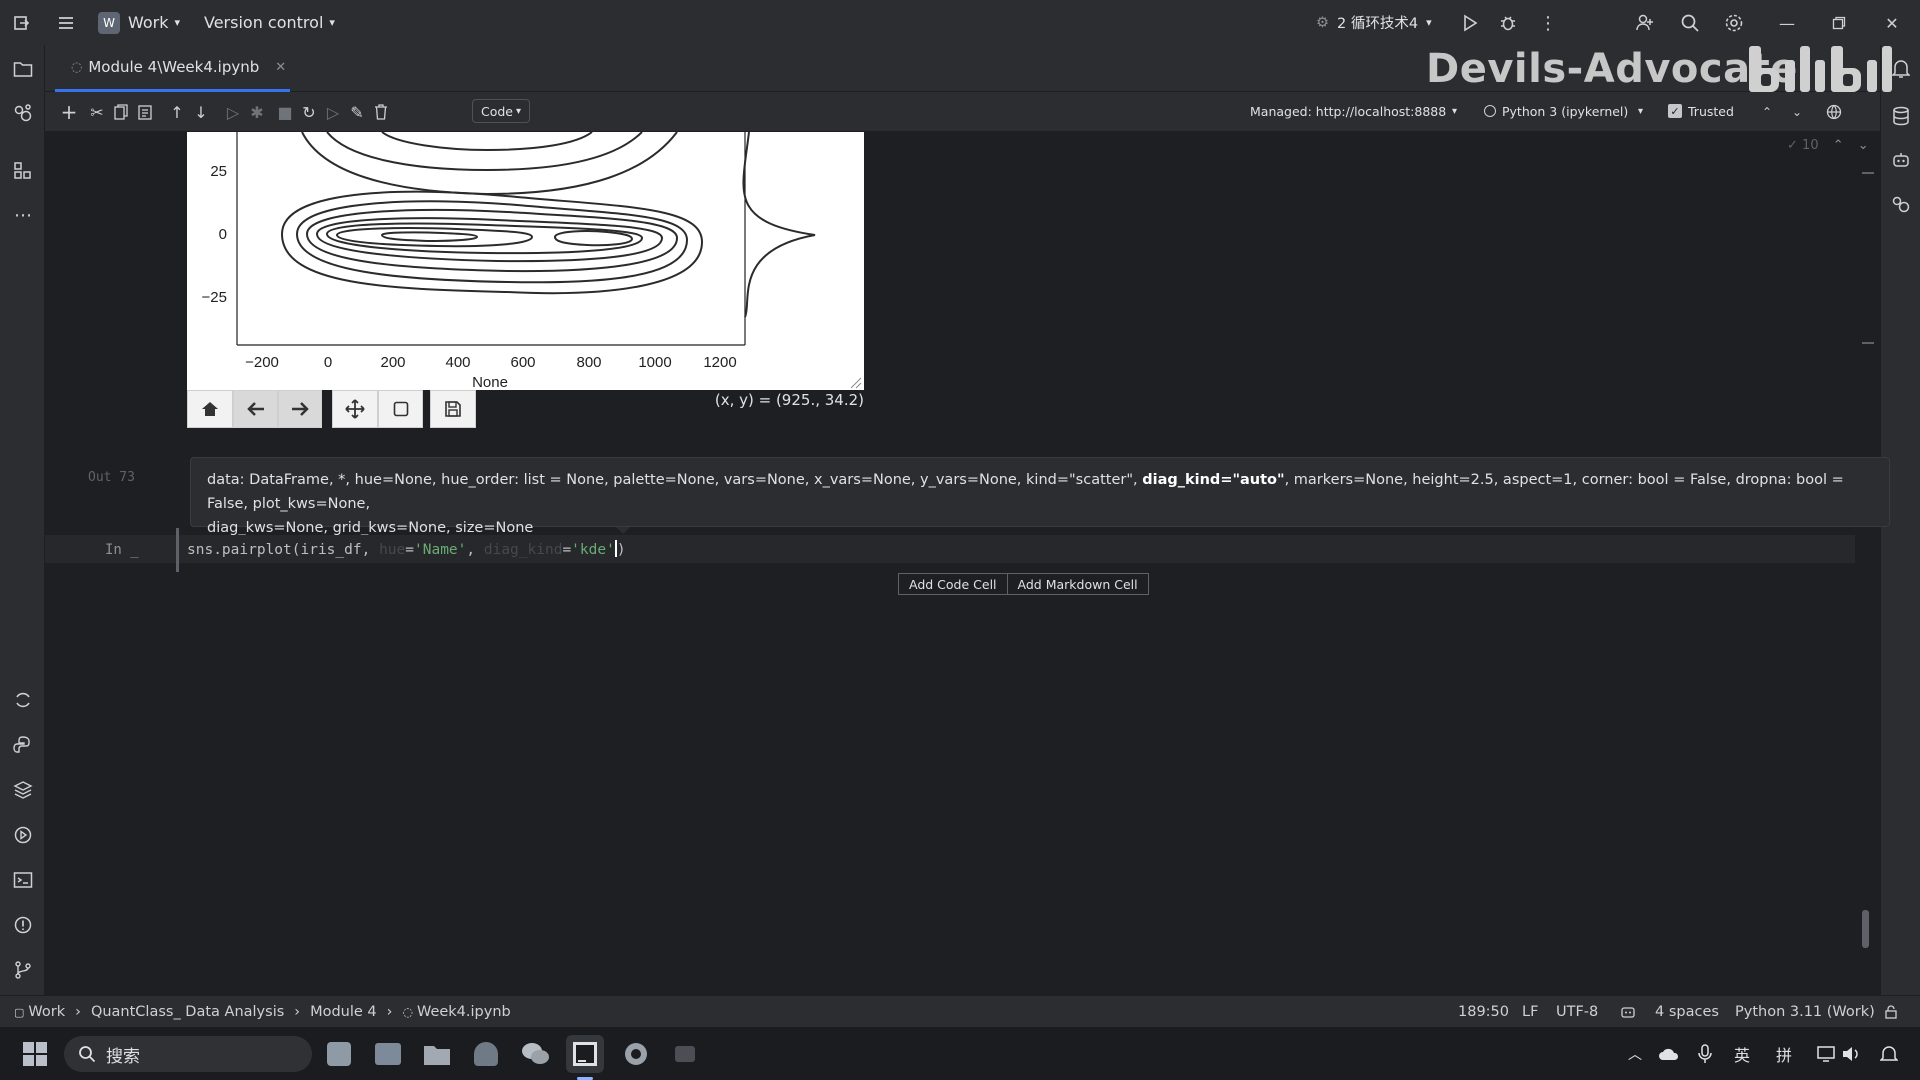 The width and height of the screenshot is (1920, 1080). What do you see at coordinates (280, 67) in the screenshot?
I see `tab-close-icon: ✕` at bounding box center [280, 67].